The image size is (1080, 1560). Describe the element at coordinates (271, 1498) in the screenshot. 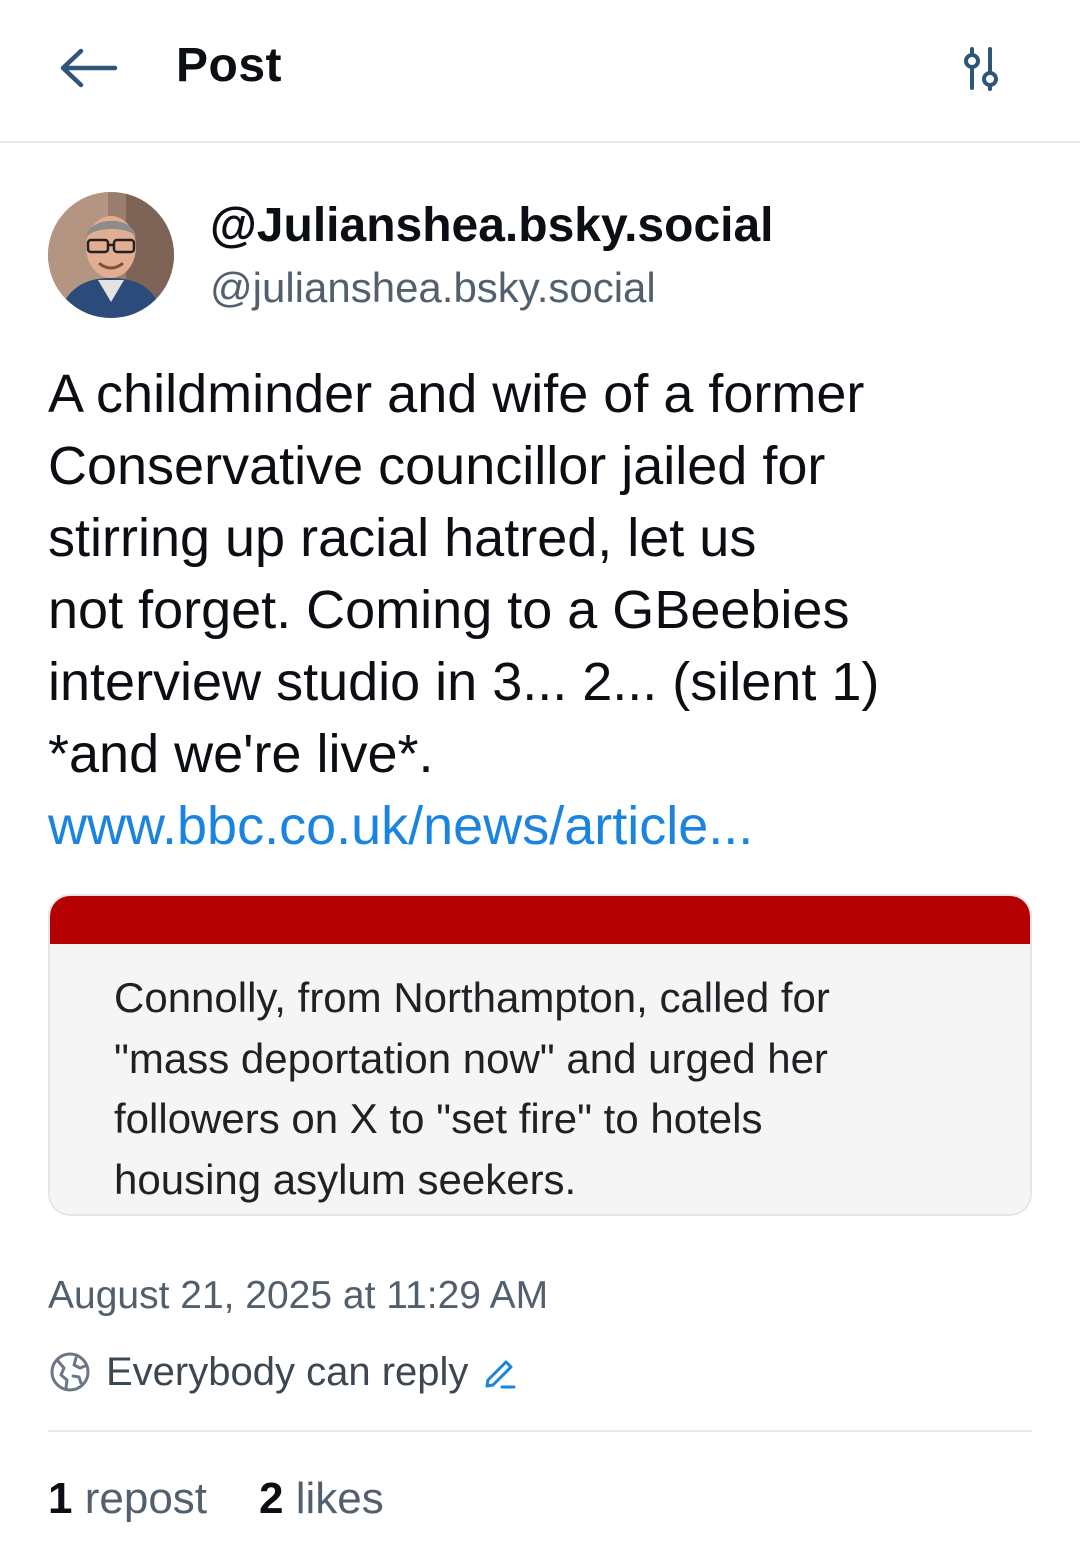

I see `likes-count: 2` at that location.